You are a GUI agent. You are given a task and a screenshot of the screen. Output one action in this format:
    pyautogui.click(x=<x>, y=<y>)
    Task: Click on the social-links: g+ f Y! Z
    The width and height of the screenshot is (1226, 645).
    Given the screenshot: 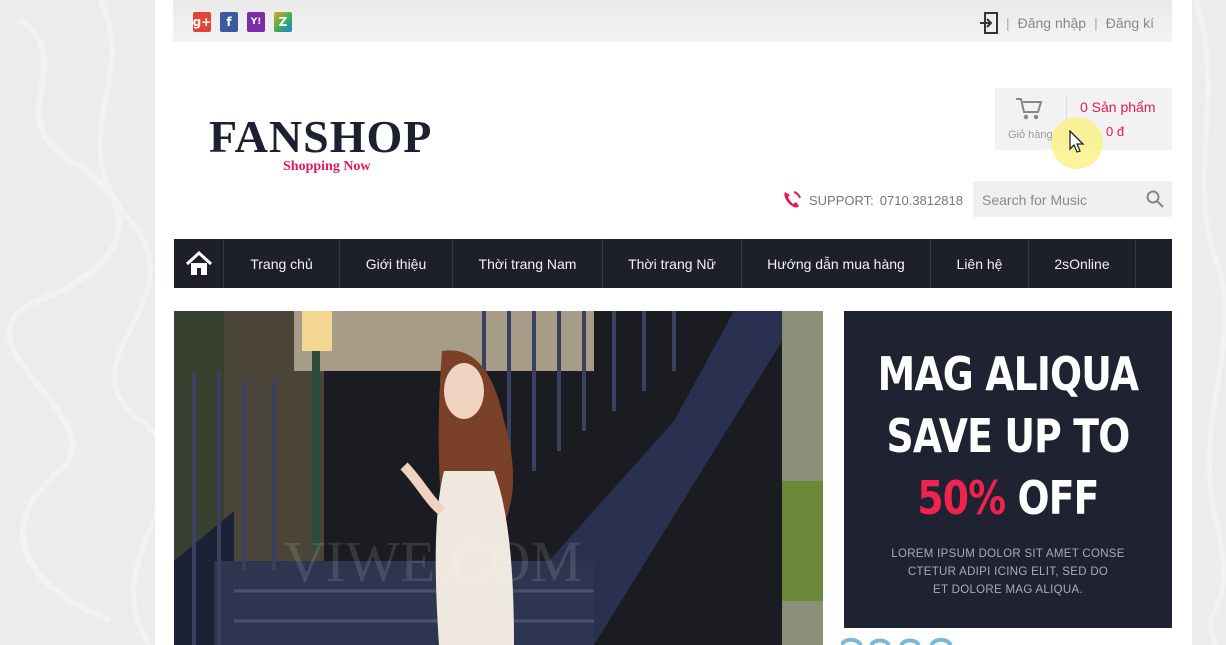 What is the action you would take?
    pyautogui.click(x=242, y=22)
    